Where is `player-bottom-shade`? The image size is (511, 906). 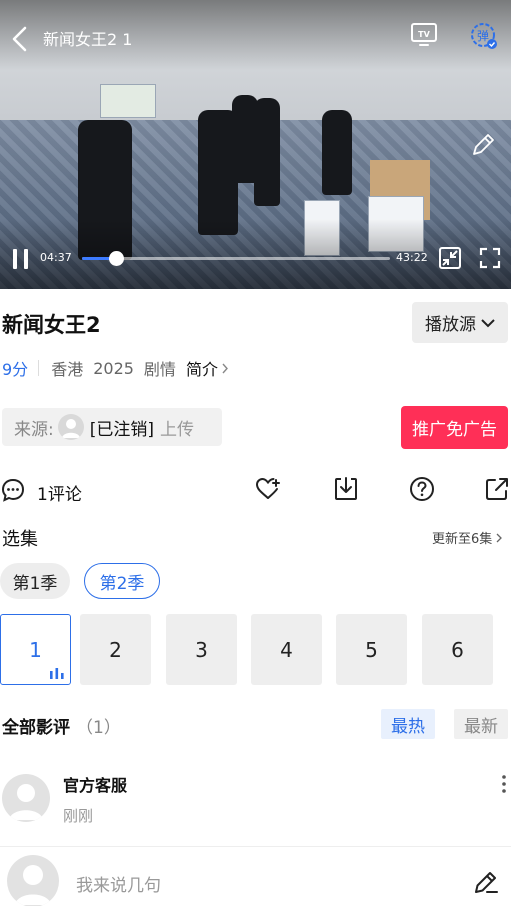 player-bottom-shade is located at coordinates (255, 254).